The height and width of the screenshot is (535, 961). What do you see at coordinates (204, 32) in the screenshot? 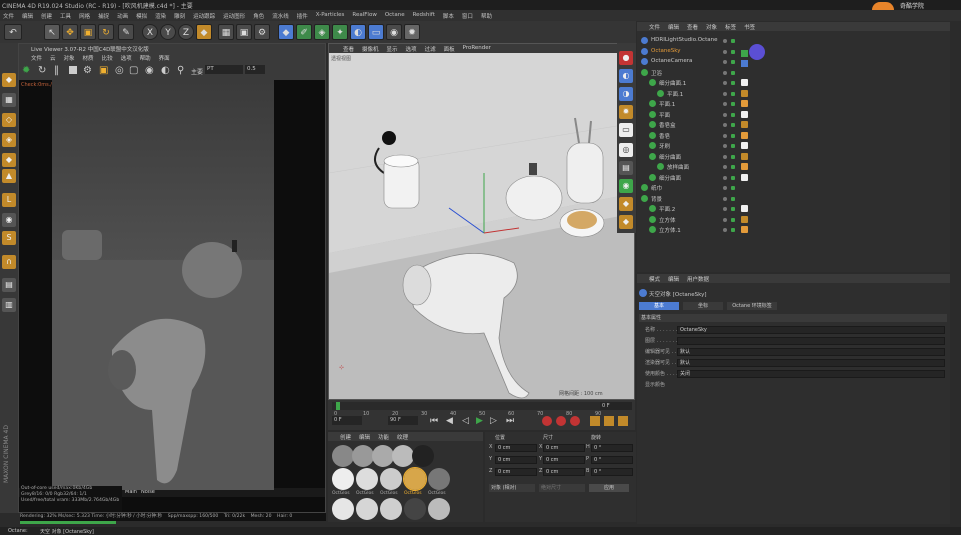
I see `coordinate-system-button: ◆` at bounding box center [204, 32].